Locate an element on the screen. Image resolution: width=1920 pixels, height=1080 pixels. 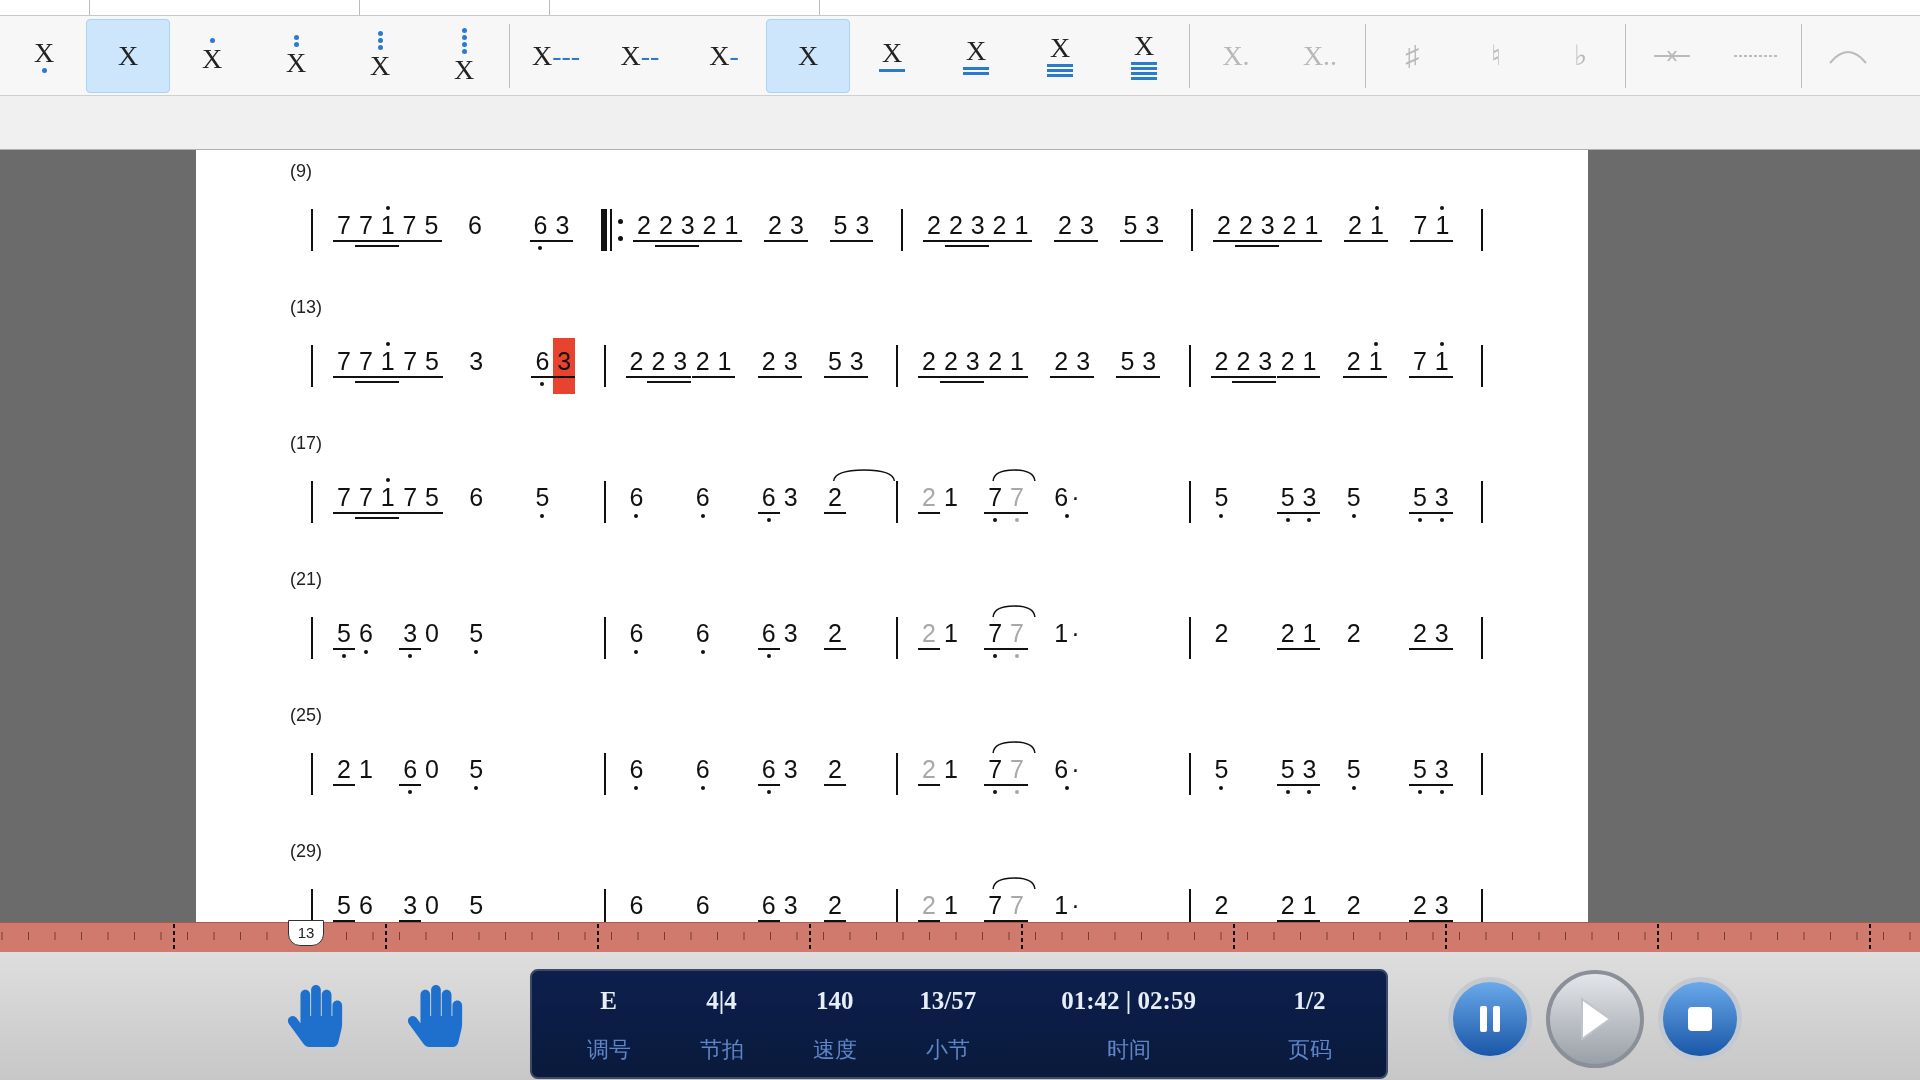
note: 6· is located at coordinates (1067, 774).